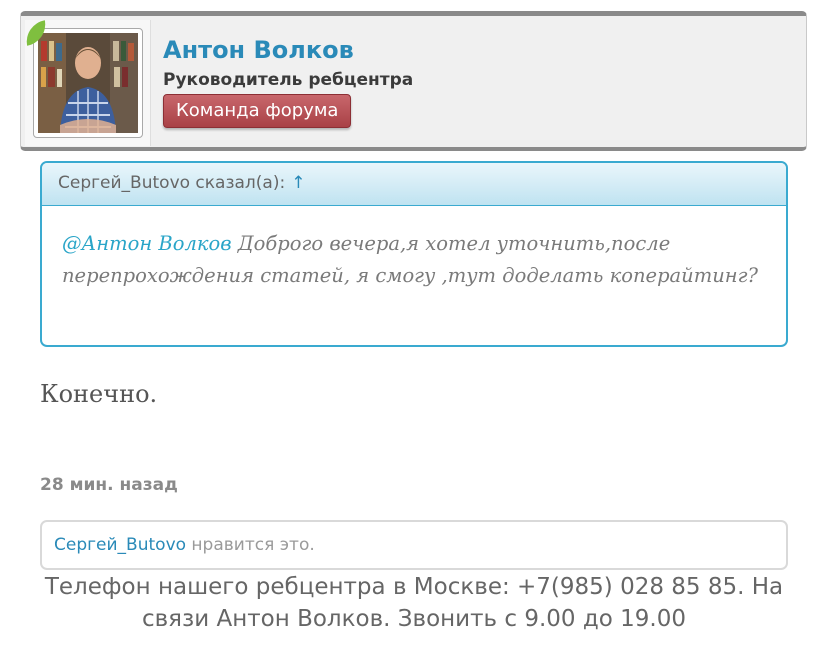 This screenshot has height=655, width=828. What do you see at coordinates (258, 50) in the screenshot?
I see `author-name: Антон Волков` at bounding box center [258, 50].